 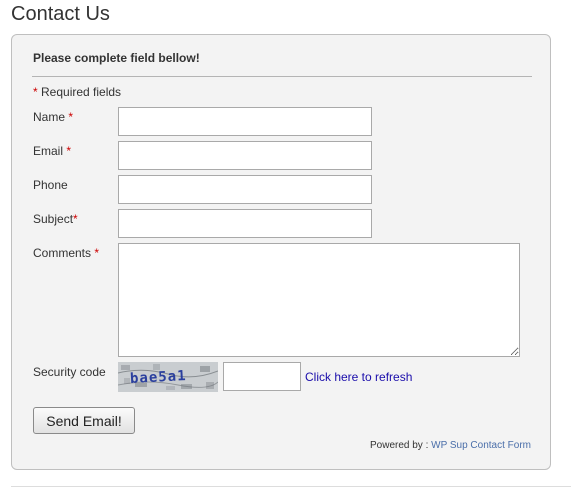 I want to click on refresh-captcha-link: Click here to refresh, so click(x=358, y=377).